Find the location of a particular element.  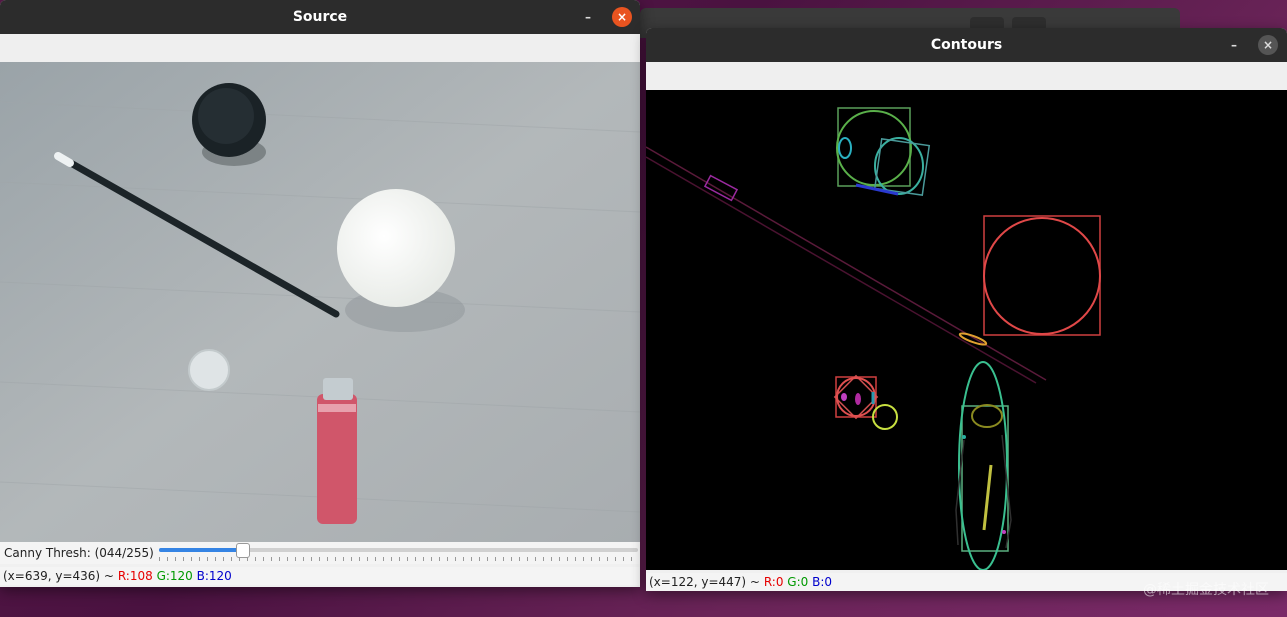

contours-status-coords: (x=122, y=447) ~ is located at coordinates (704, 582).